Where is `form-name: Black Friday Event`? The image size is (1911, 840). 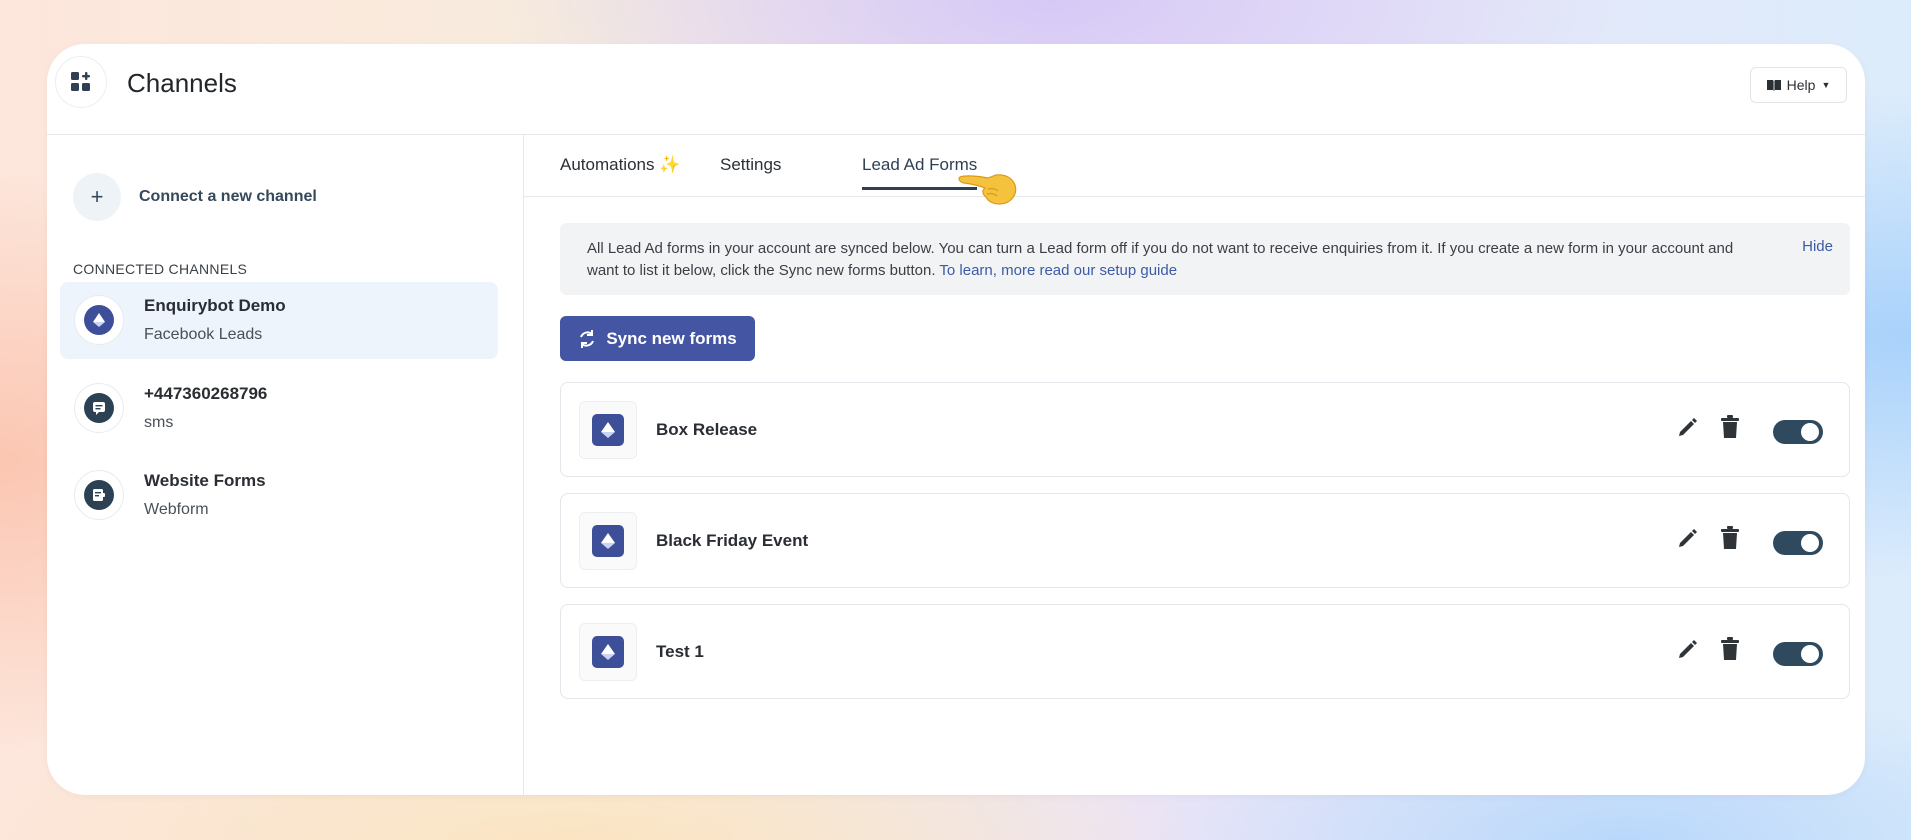
form-name: Black Friday Event is located at coordinates (732, 540).